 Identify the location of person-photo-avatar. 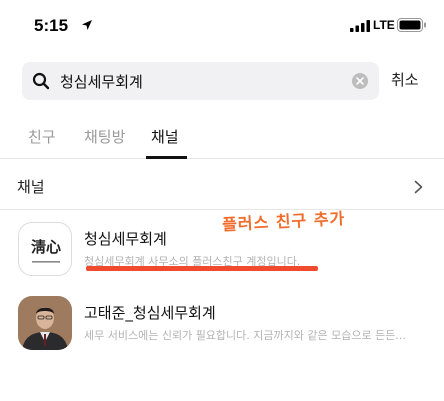
(45, 323).